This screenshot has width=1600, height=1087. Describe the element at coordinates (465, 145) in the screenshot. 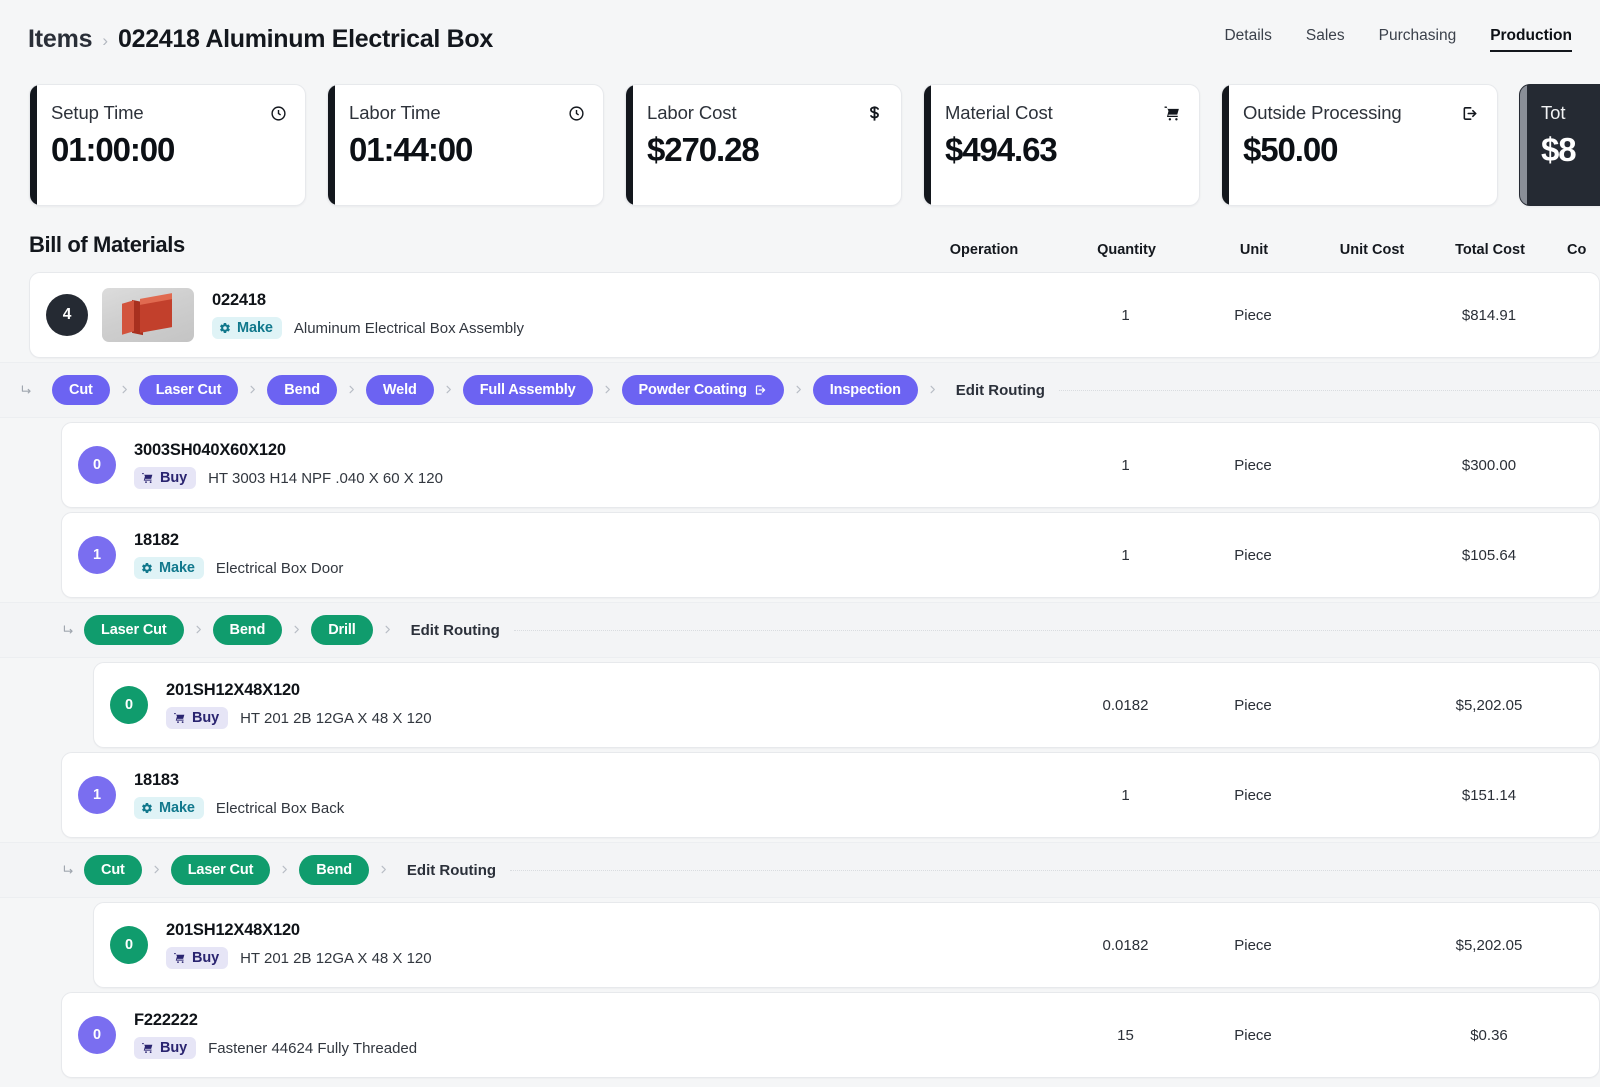

I see `metric-card-labor-time: Labor Time 01:44:00` at that location.